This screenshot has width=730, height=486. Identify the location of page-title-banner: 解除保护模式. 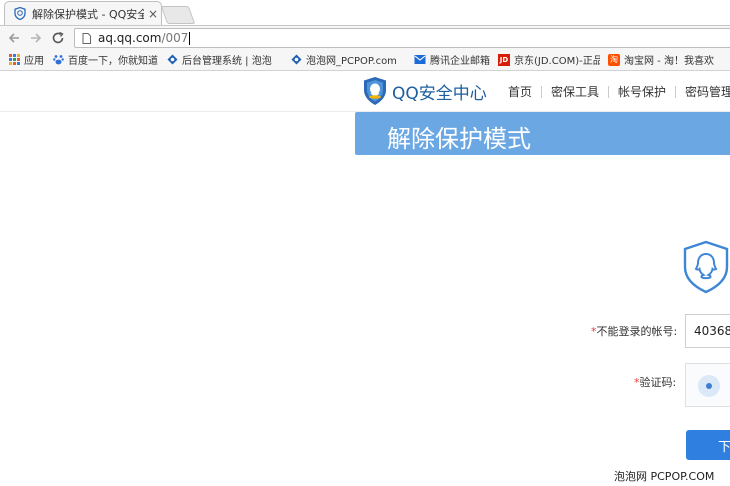
(542, 133).